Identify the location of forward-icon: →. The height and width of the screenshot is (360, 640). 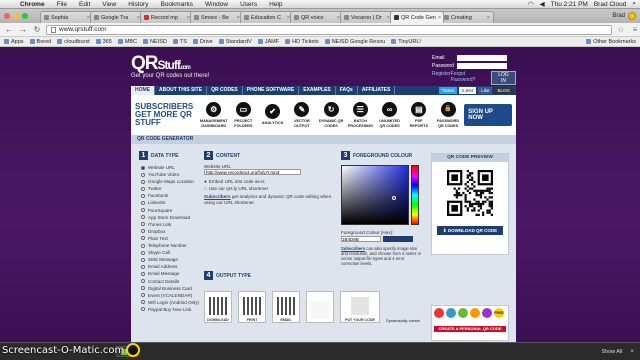
(23, 30).